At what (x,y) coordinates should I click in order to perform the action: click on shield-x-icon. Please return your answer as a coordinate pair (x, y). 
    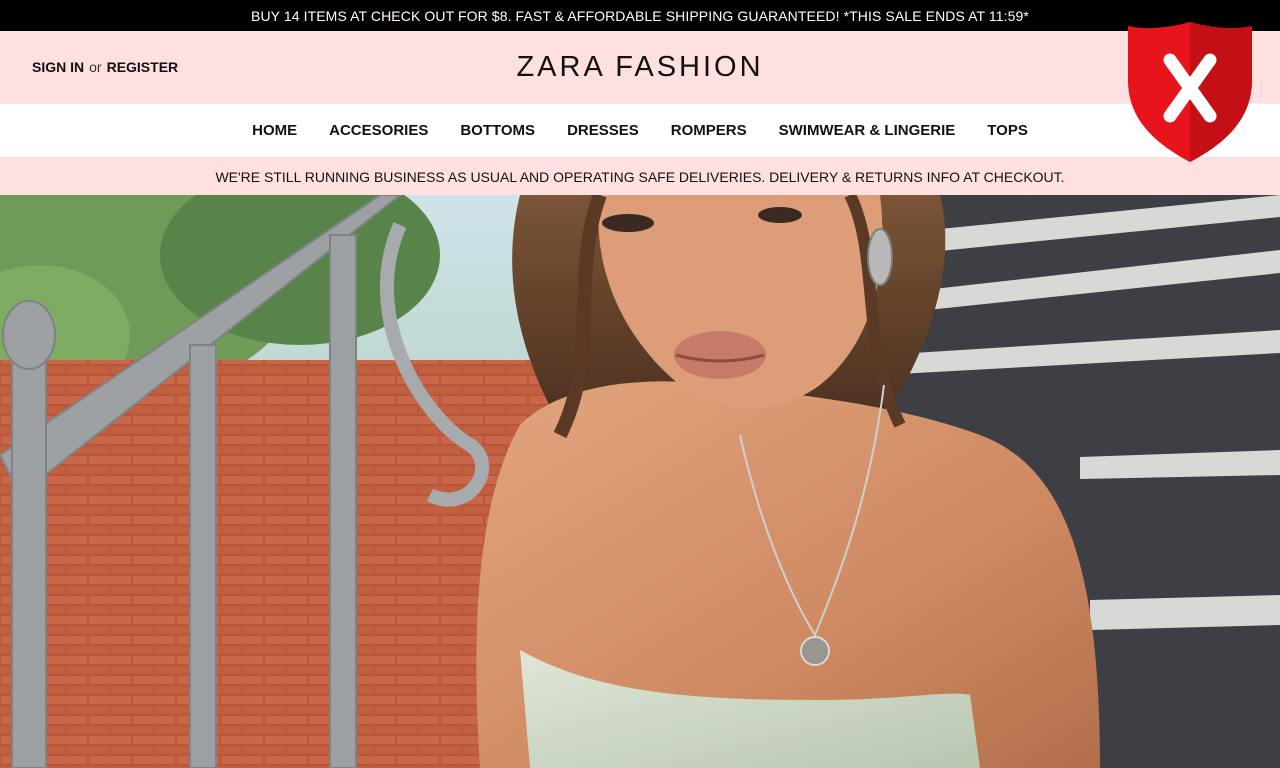
    Looking at the image, I should click on (1190, 92).